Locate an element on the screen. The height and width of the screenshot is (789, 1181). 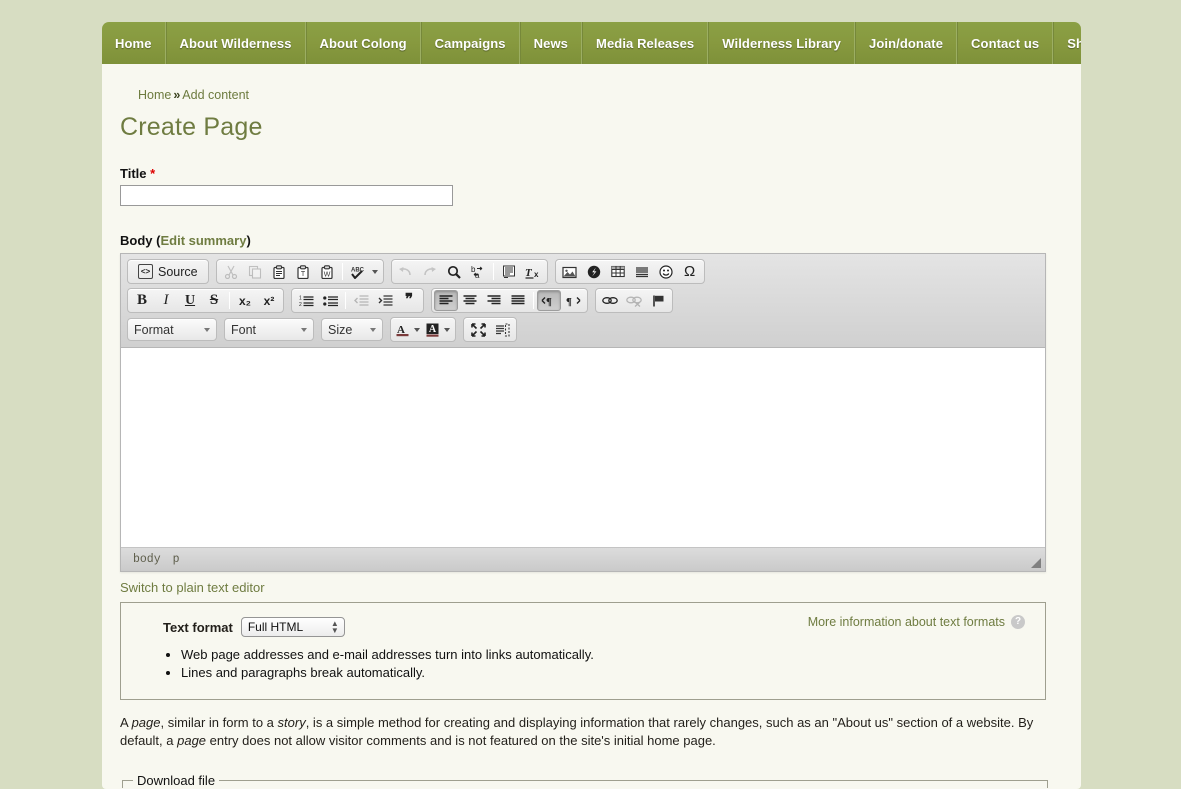
nav-item-join-donate: Join/donate is located at coordinates (906, 43).